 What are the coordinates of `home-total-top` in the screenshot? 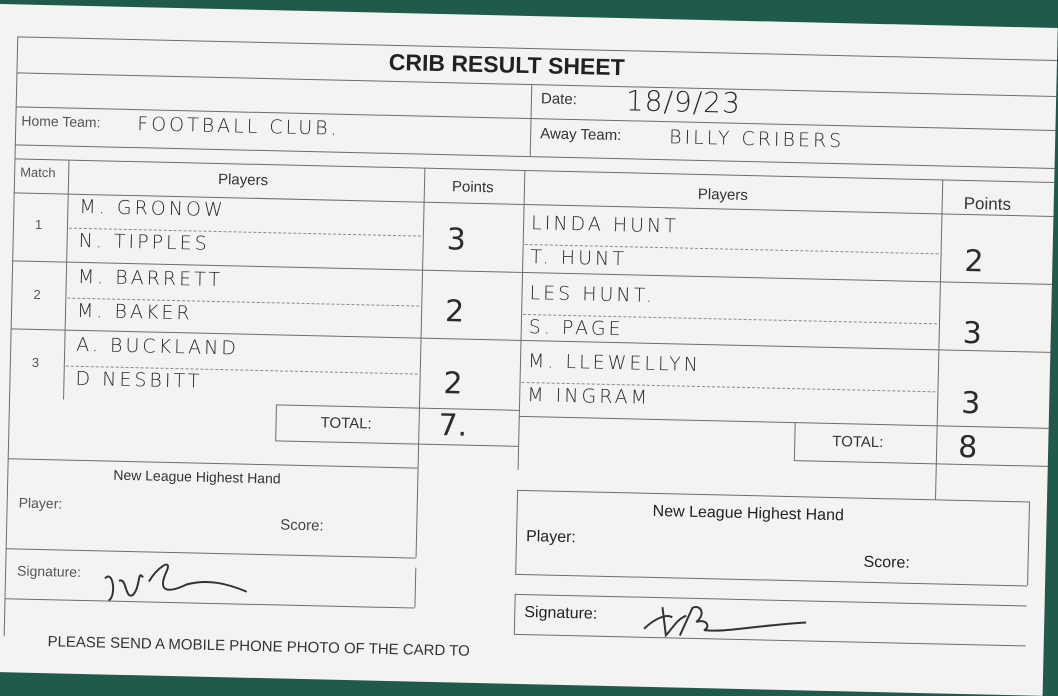 It's located at (397, 407).